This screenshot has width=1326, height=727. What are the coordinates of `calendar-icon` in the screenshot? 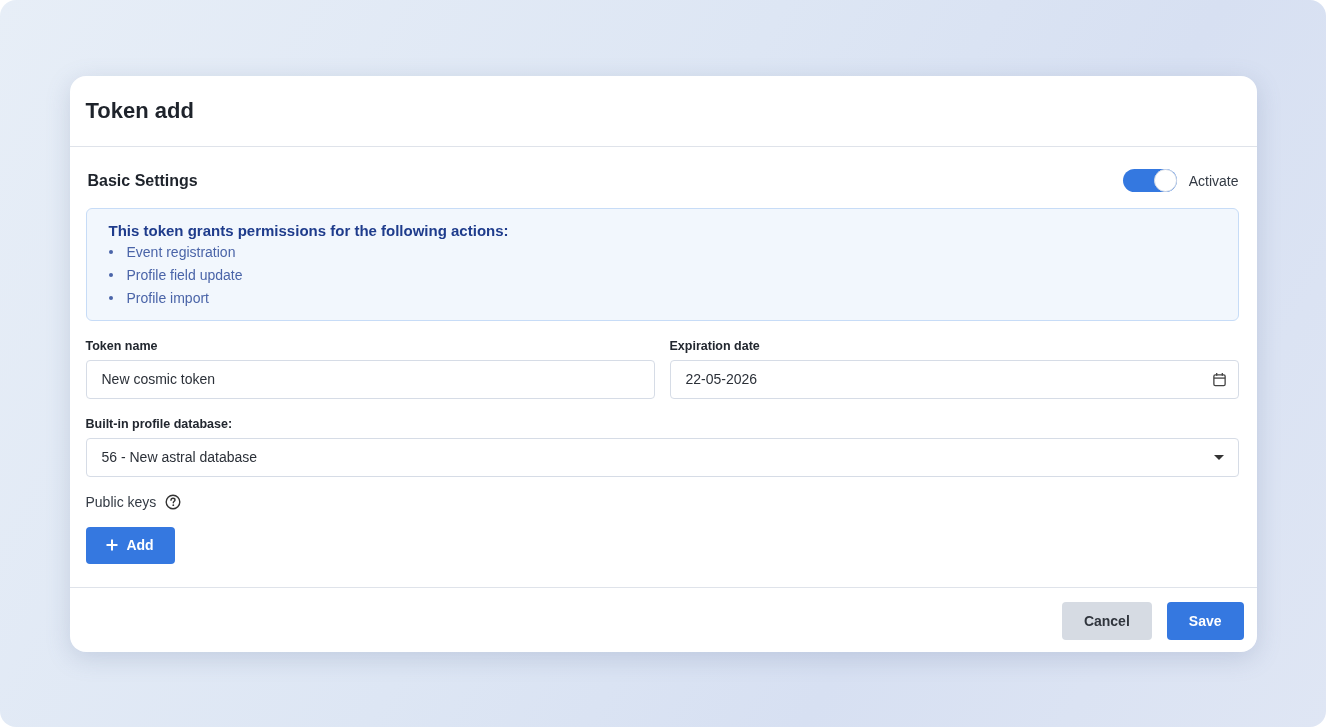 It's located at (1219, 379).